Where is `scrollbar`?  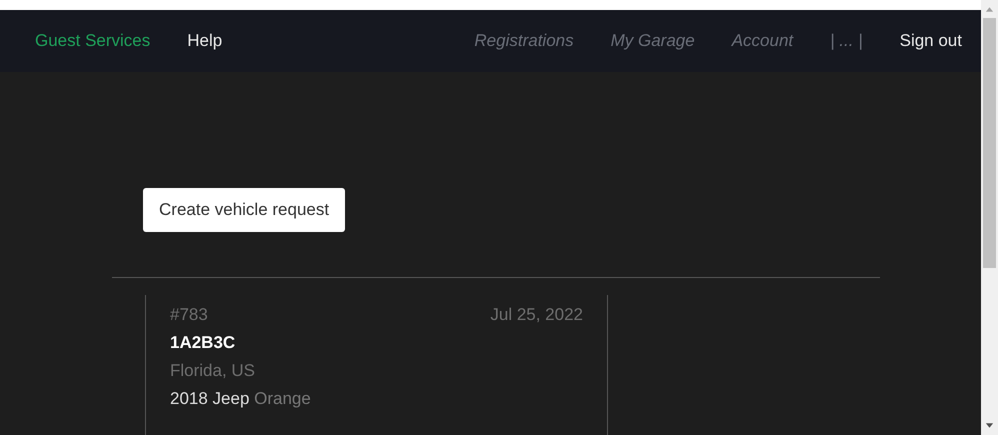
scrollbar is located at coordinates (989, 217).